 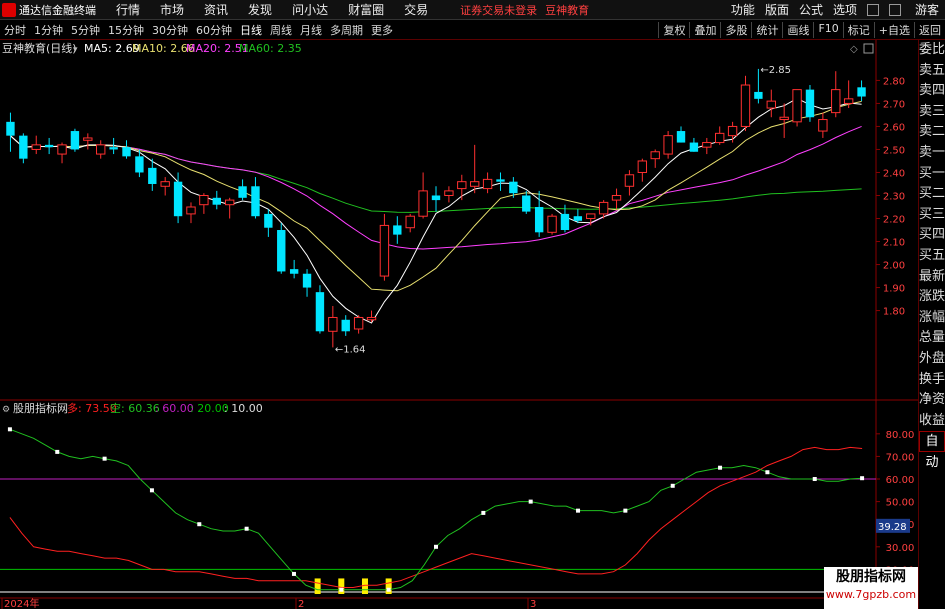 What do you see at coordinates (894, 104) in the screenshot?
I see `price-tick-label: 2.70` at bounding box center [894, 104].